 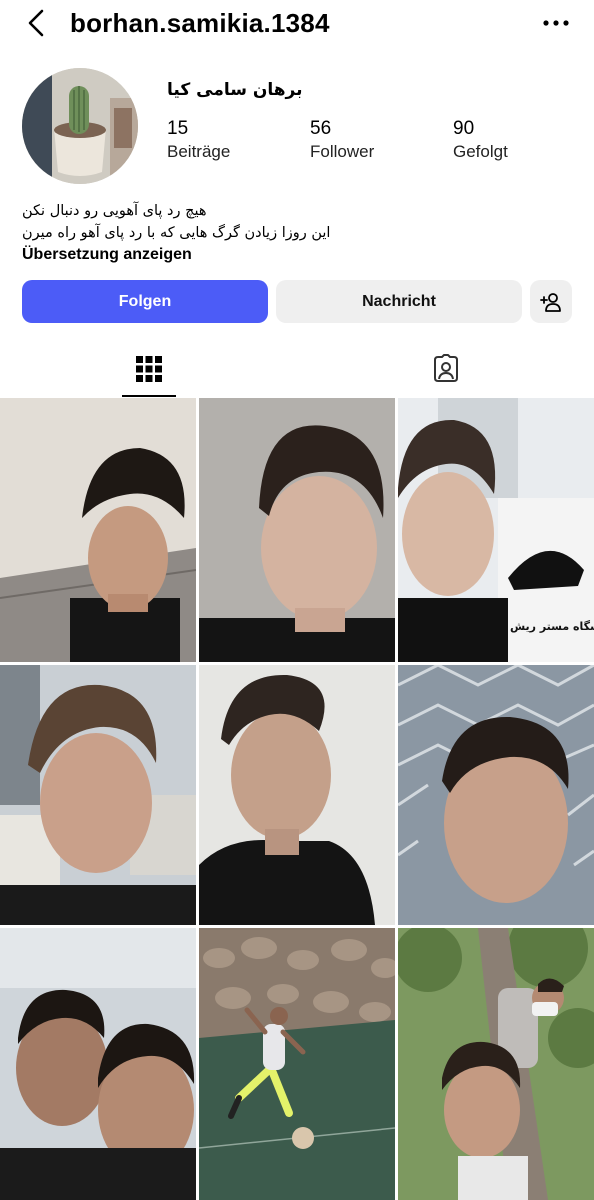 What do you see at coordinates (149, 396) in the screenshot?
I see `active-tab-indicator` at bounding box center [149, 396].